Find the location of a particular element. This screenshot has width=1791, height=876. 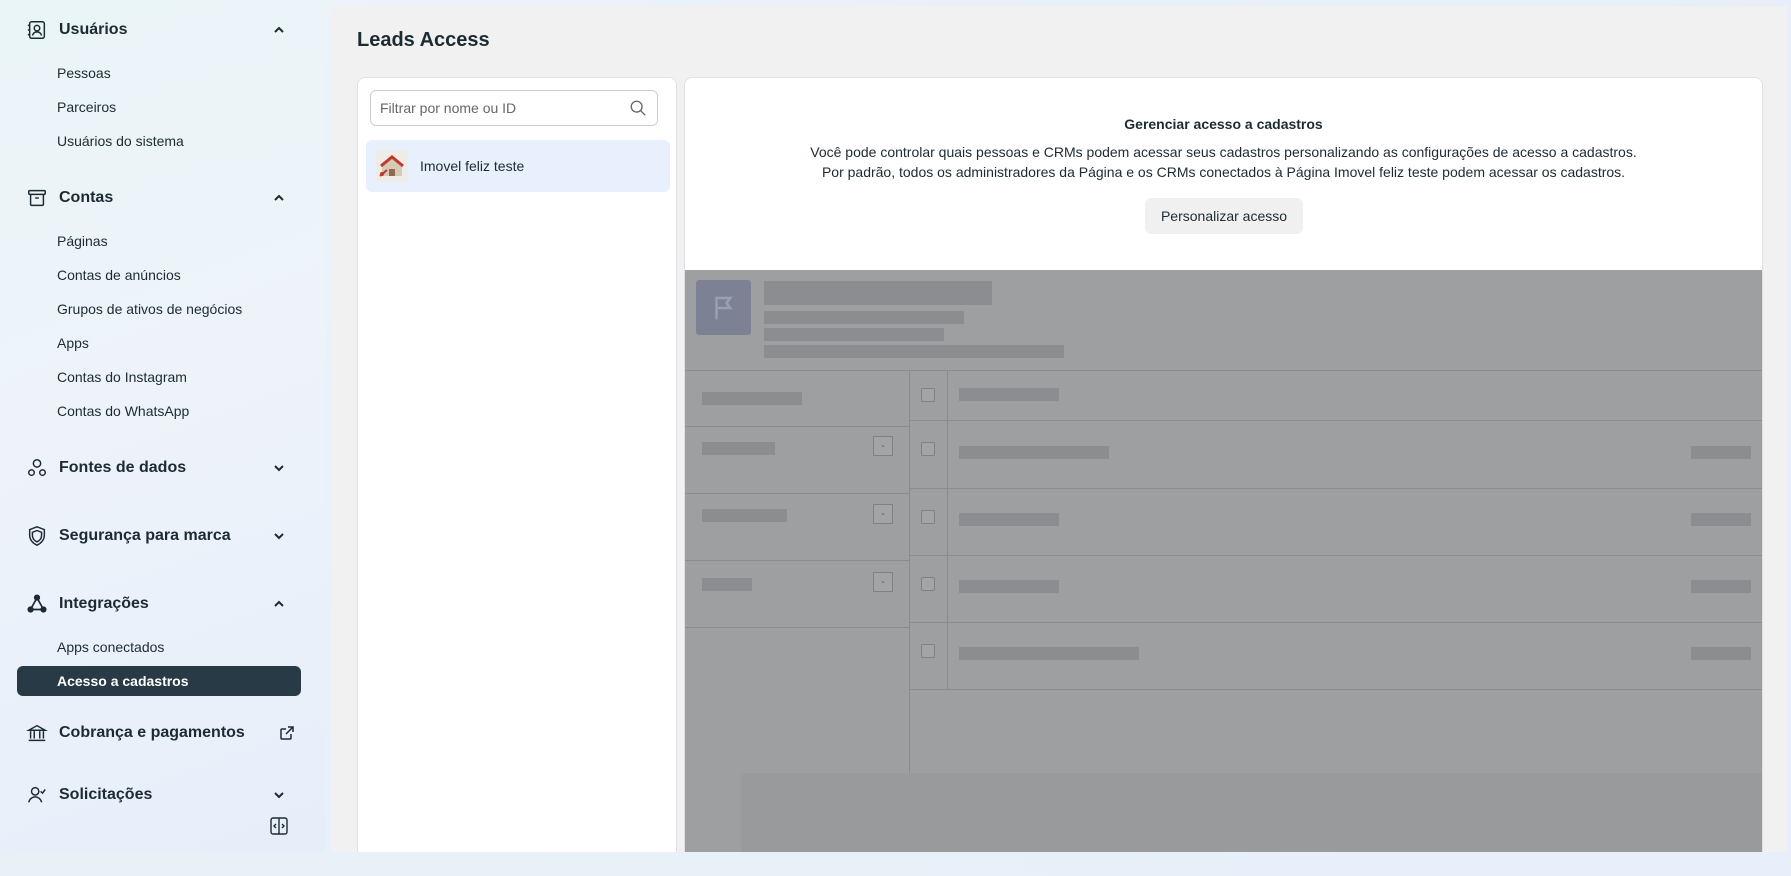

search-field is located at coordinates (514, 108).